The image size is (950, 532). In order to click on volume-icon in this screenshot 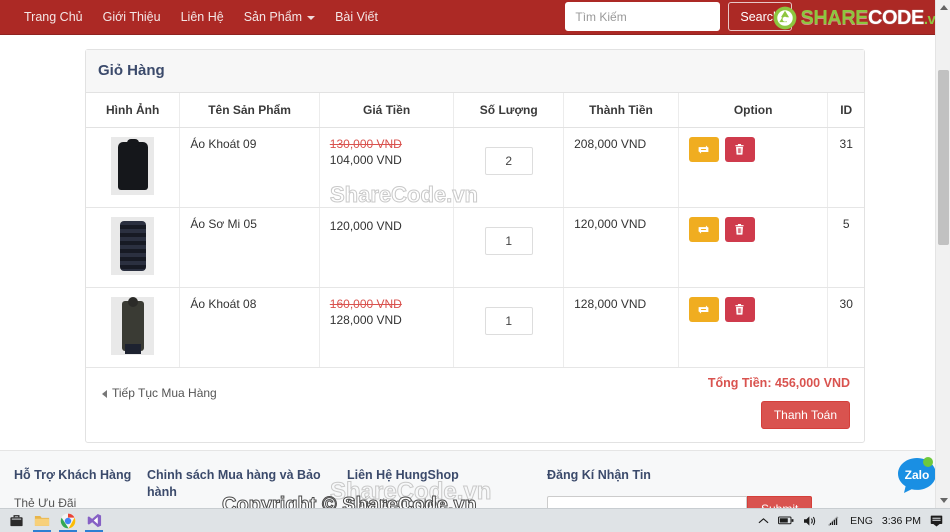, I will do `click(810, 520)`.